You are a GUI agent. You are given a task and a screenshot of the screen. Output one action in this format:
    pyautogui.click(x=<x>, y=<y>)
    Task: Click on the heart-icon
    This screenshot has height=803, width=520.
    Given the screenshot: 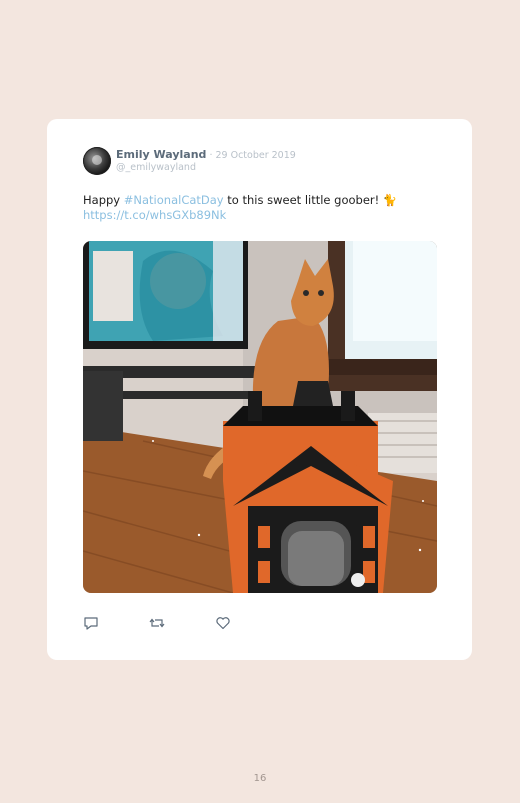 What is the action you would take?
    pyautogui.click(x=223, y=623)
    